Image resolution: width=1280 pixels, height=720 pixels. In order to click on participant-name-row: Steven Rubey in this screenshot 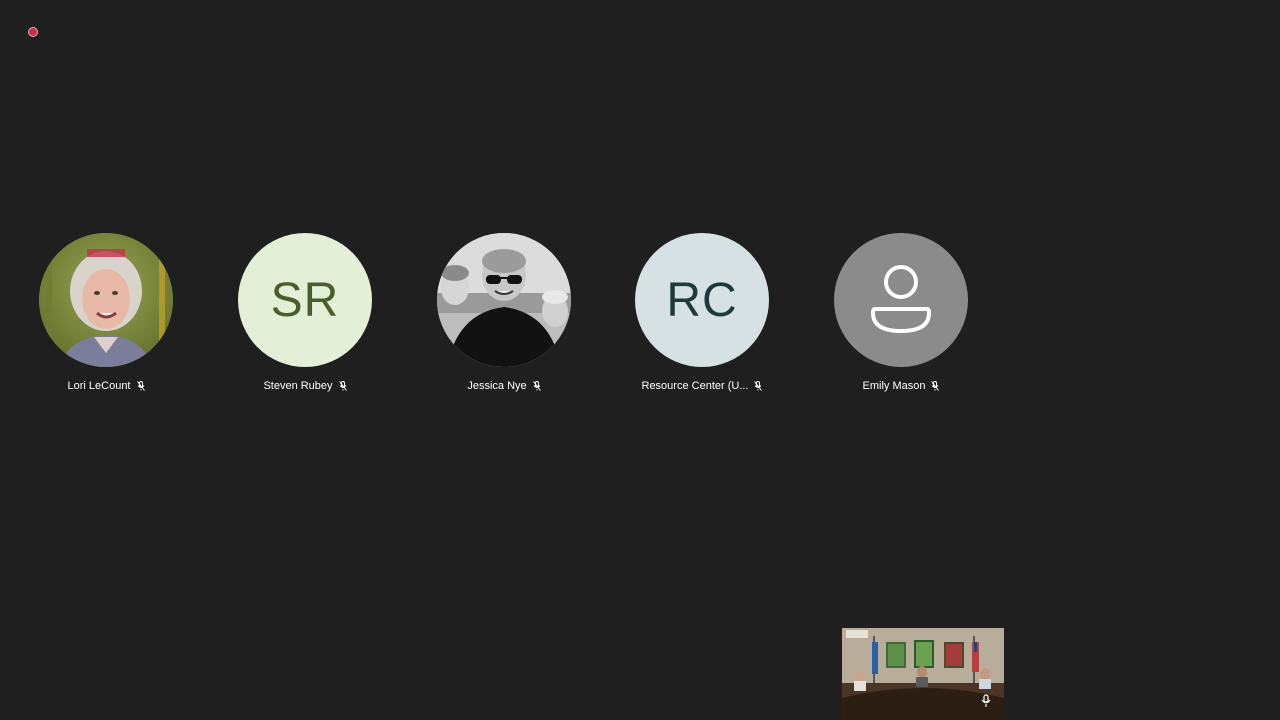, I will do `click(305, 386)`.